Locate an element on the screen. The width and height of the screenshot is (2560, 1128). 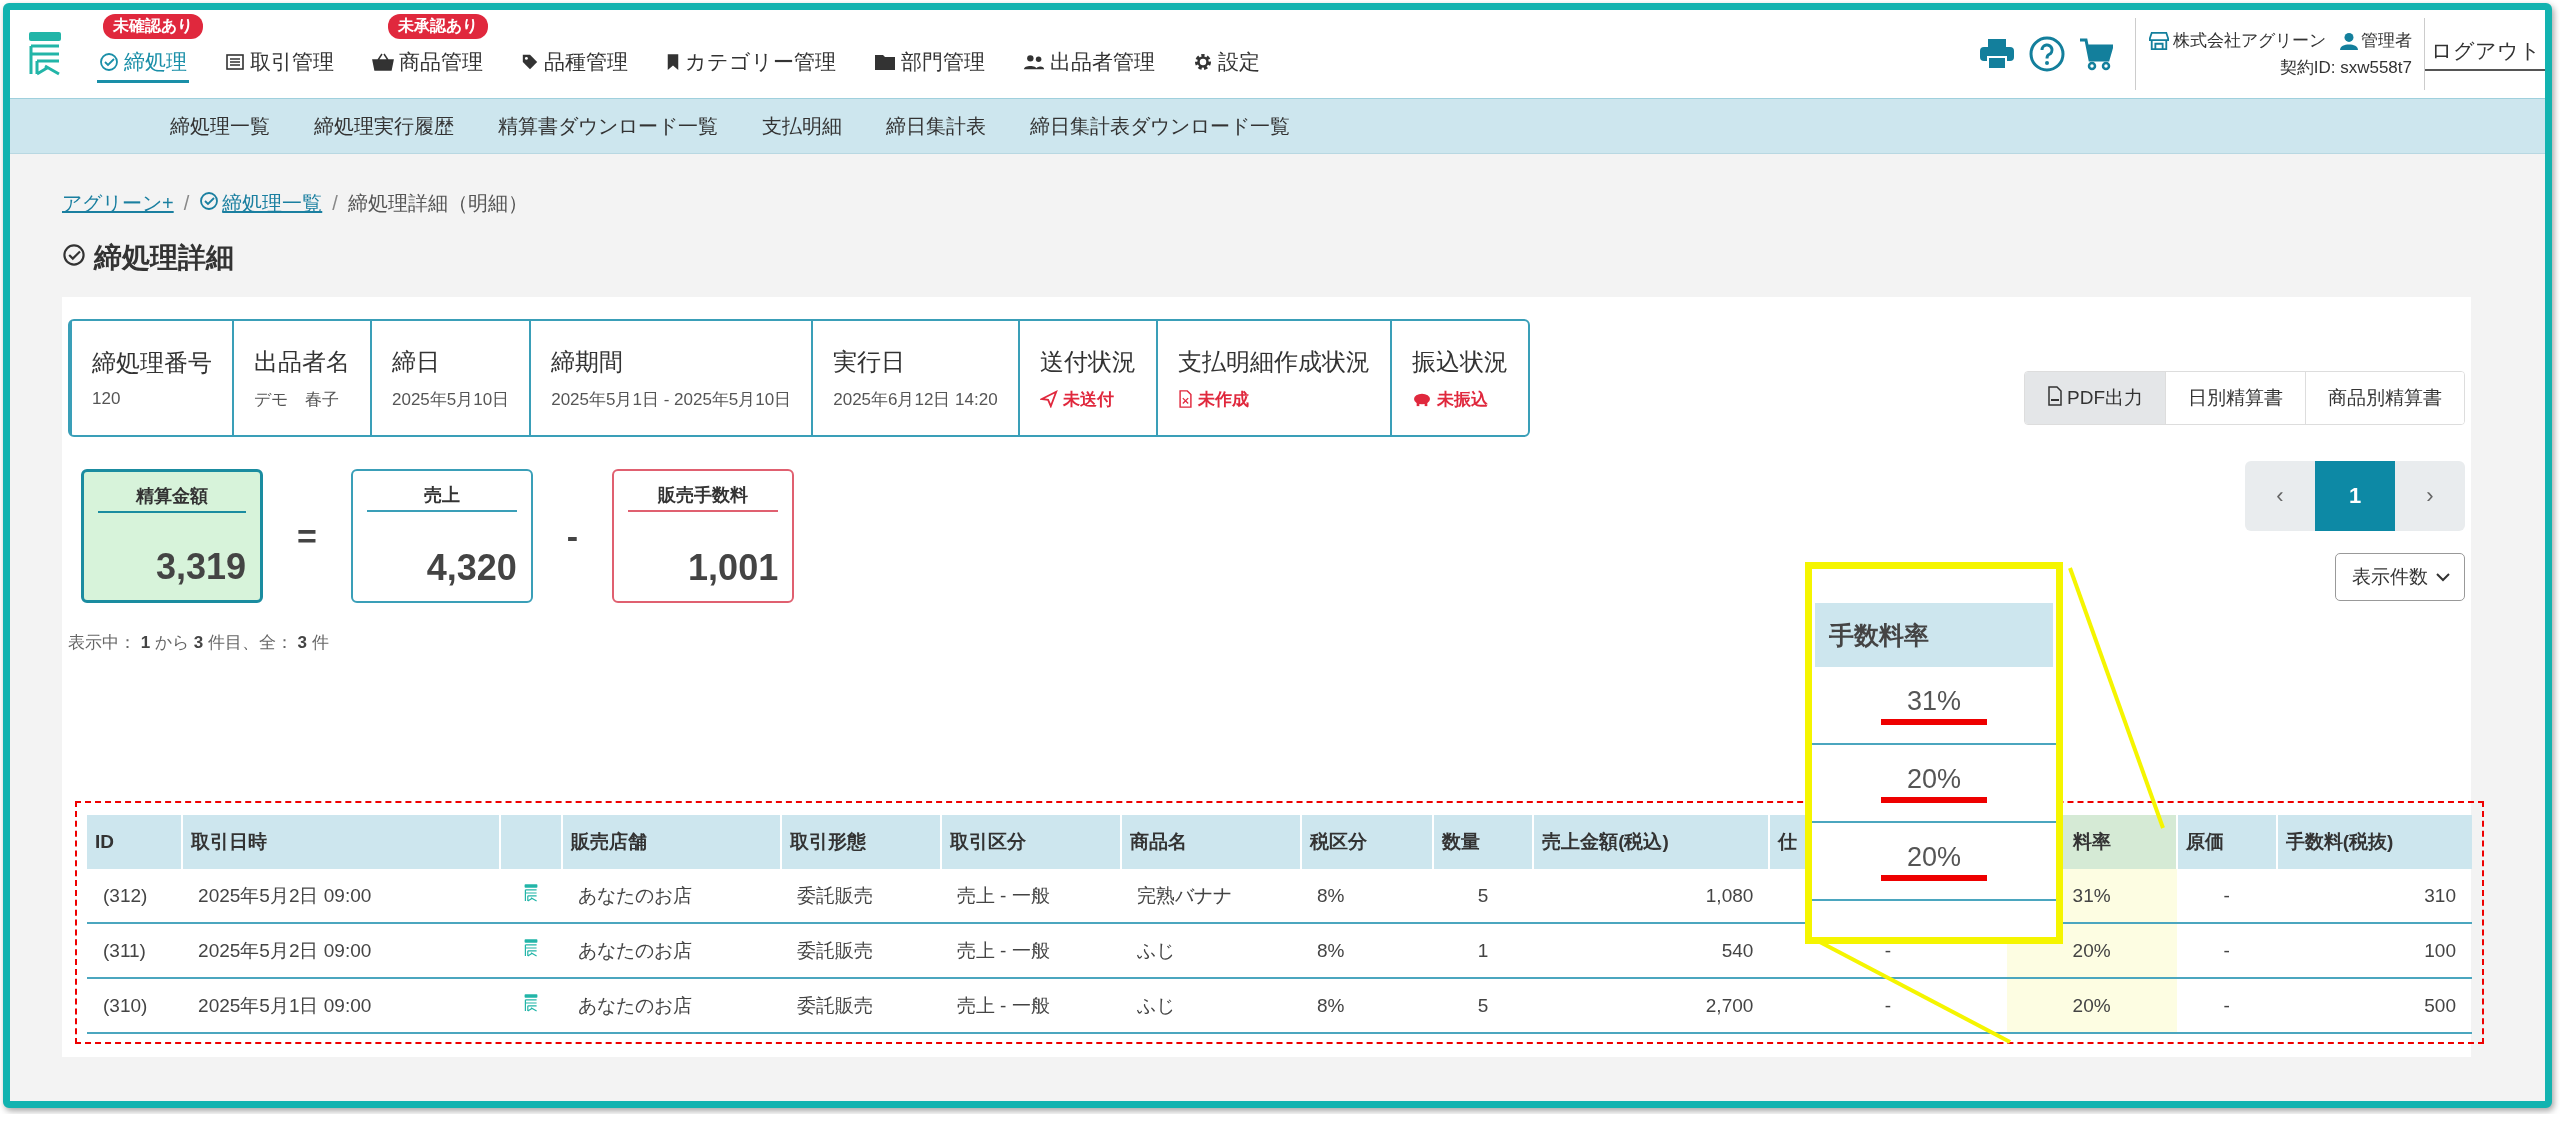
chevron-down-icon is located at coordinates (2443, 577).